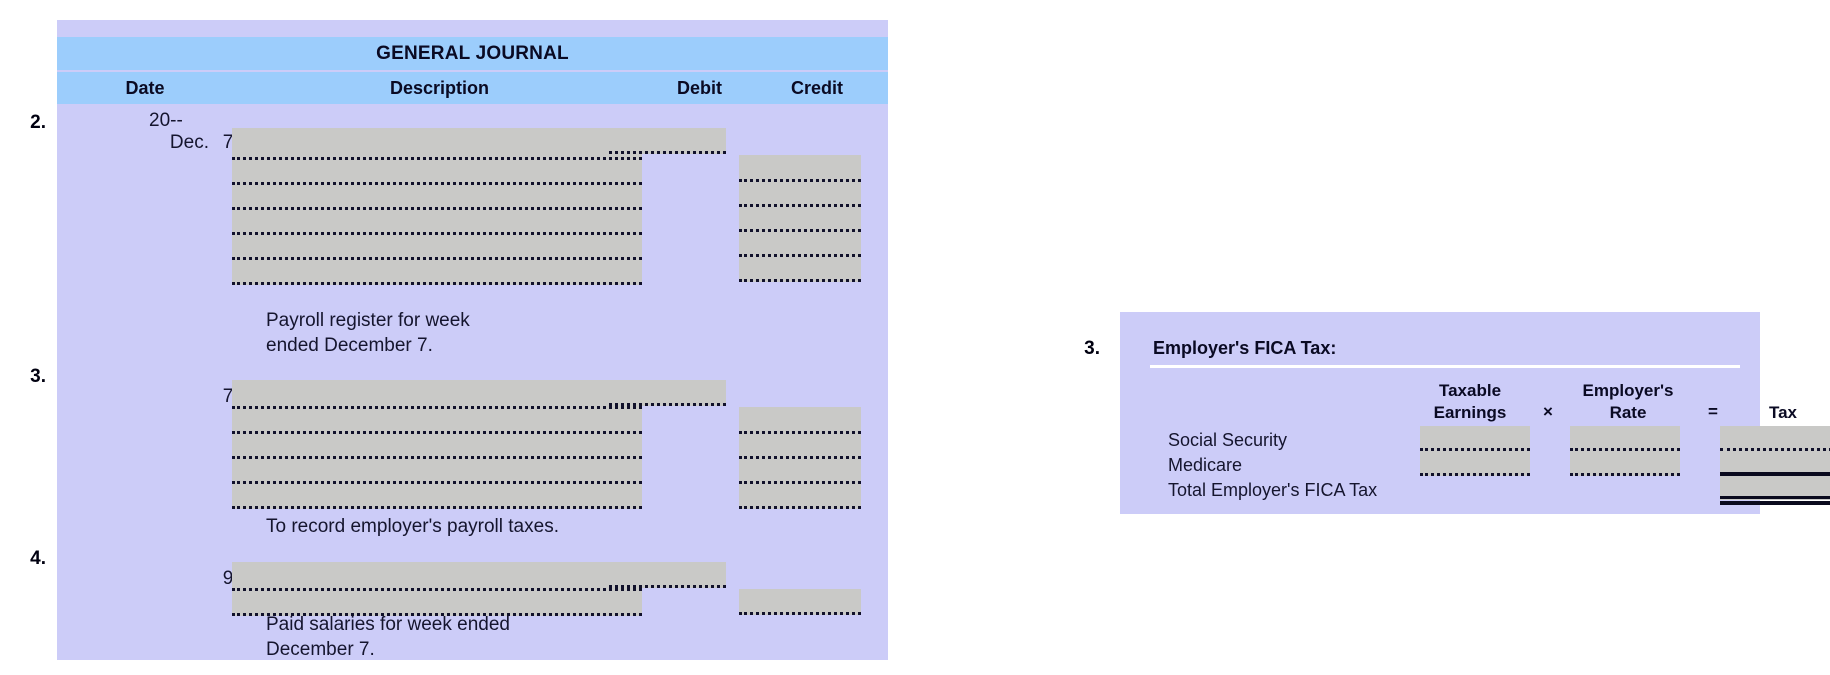  Describe the element at coordinates (412, 526) in the screenshot. I see `entry-3-memo: To record employer's payroll taxes.` at that location.